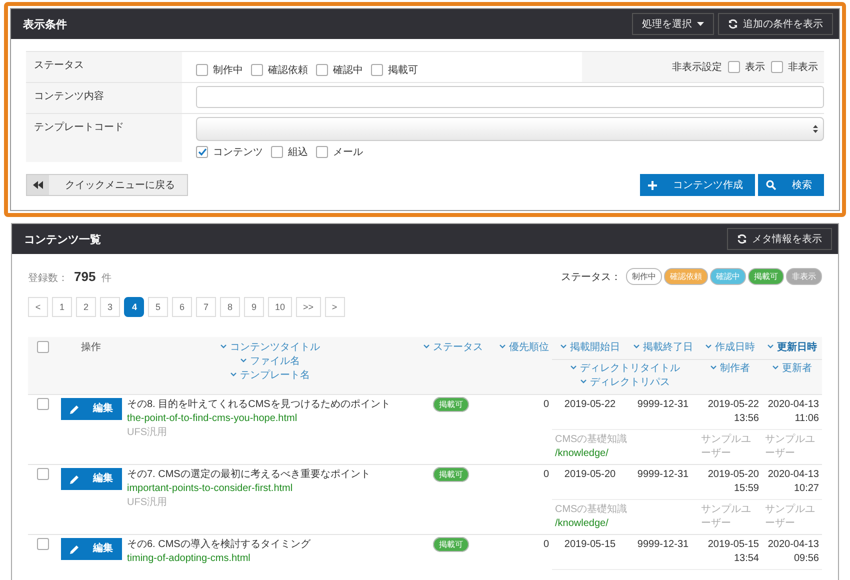 This screenshot has width=850, height=580. What do you see at coordinates (270, 375) in the screenshot?
I see `sort-header: テンプレート名` at bounding box center [270, 375].